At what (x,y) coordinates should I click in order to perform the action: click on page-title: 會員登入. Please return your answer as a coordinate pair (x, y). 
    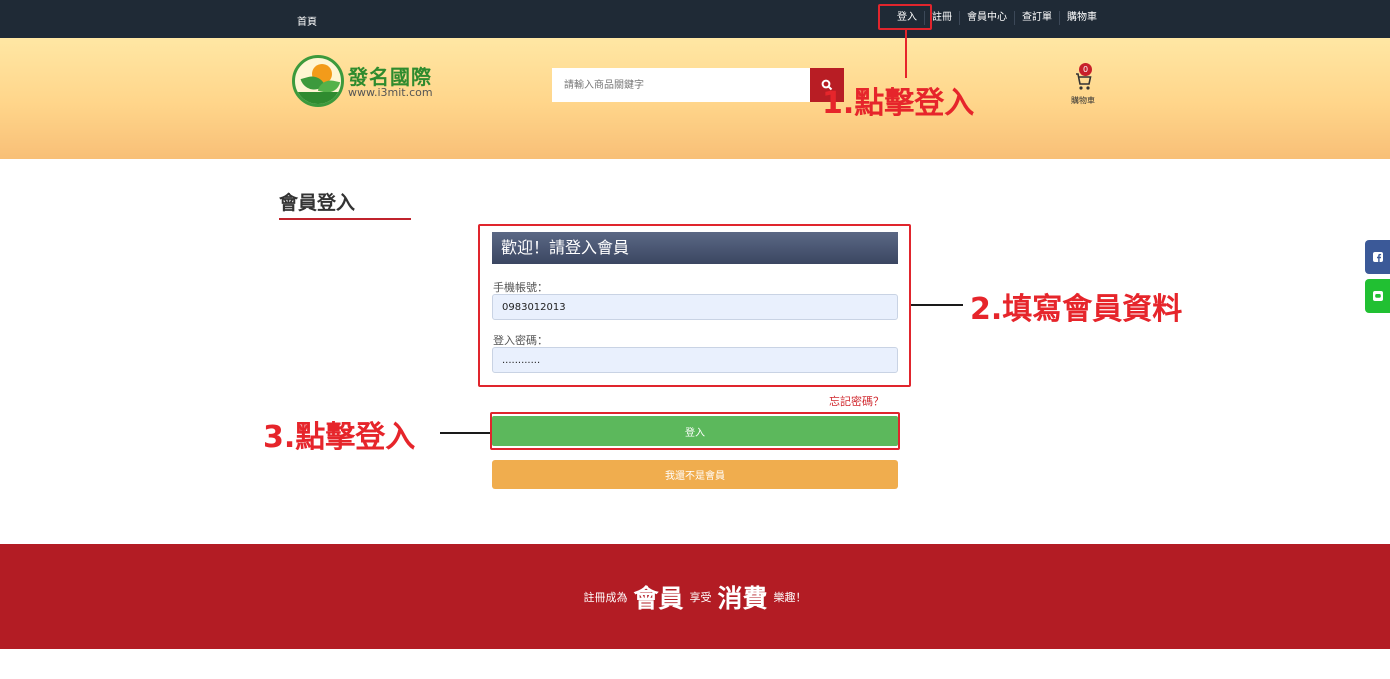
    Looking at the image, I should click on (317, 203).